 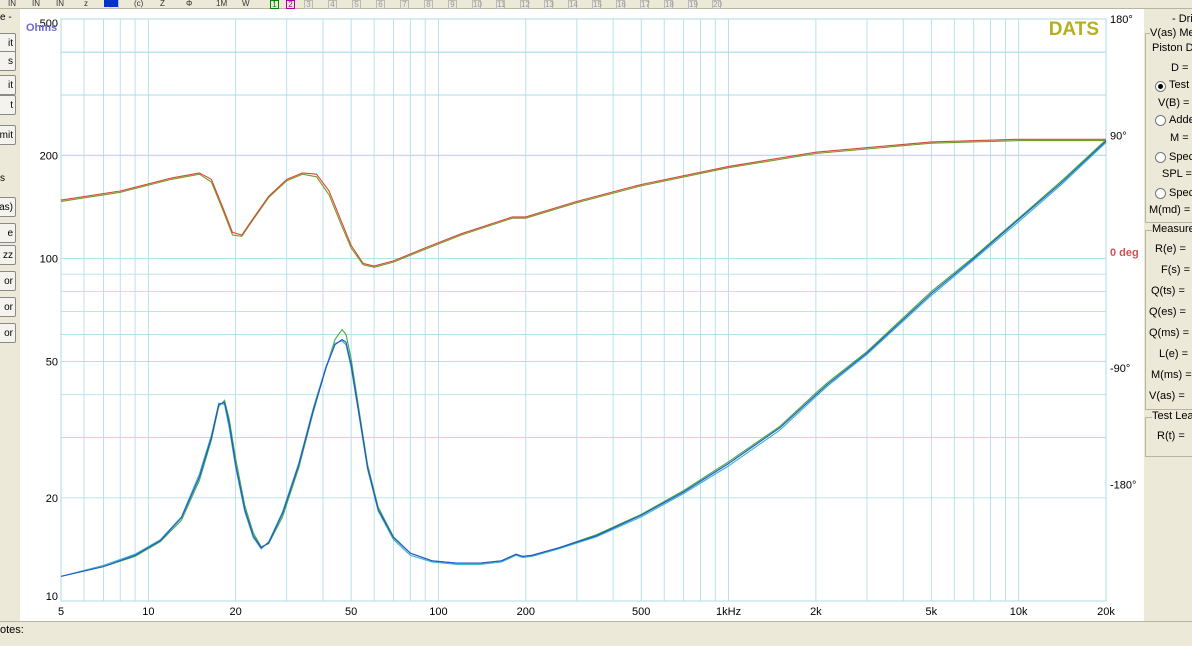 I want to click on color-swatch-button, so click(x=111, y=3).